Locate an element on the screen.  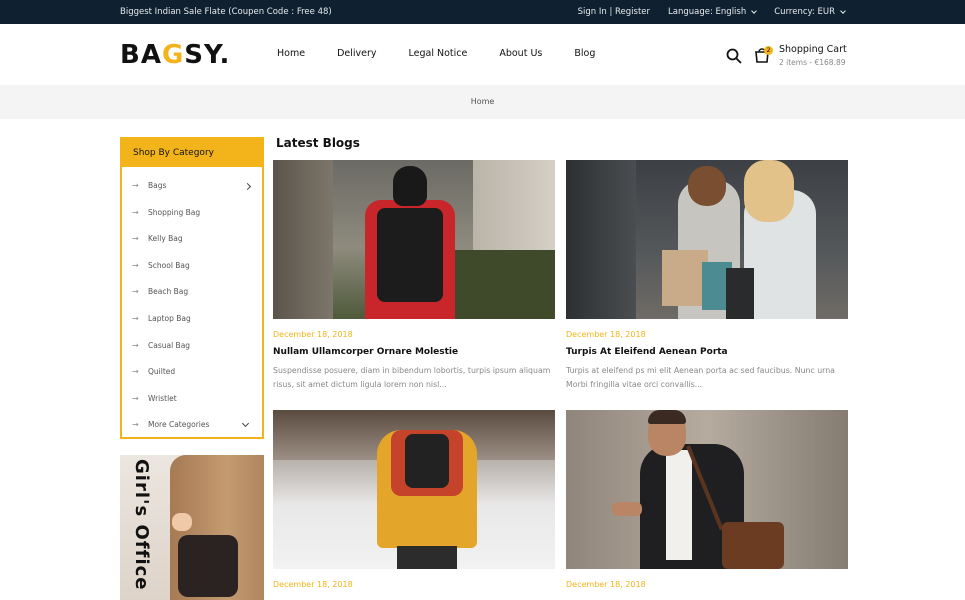
bag-image is located at coordinates (208, 566).